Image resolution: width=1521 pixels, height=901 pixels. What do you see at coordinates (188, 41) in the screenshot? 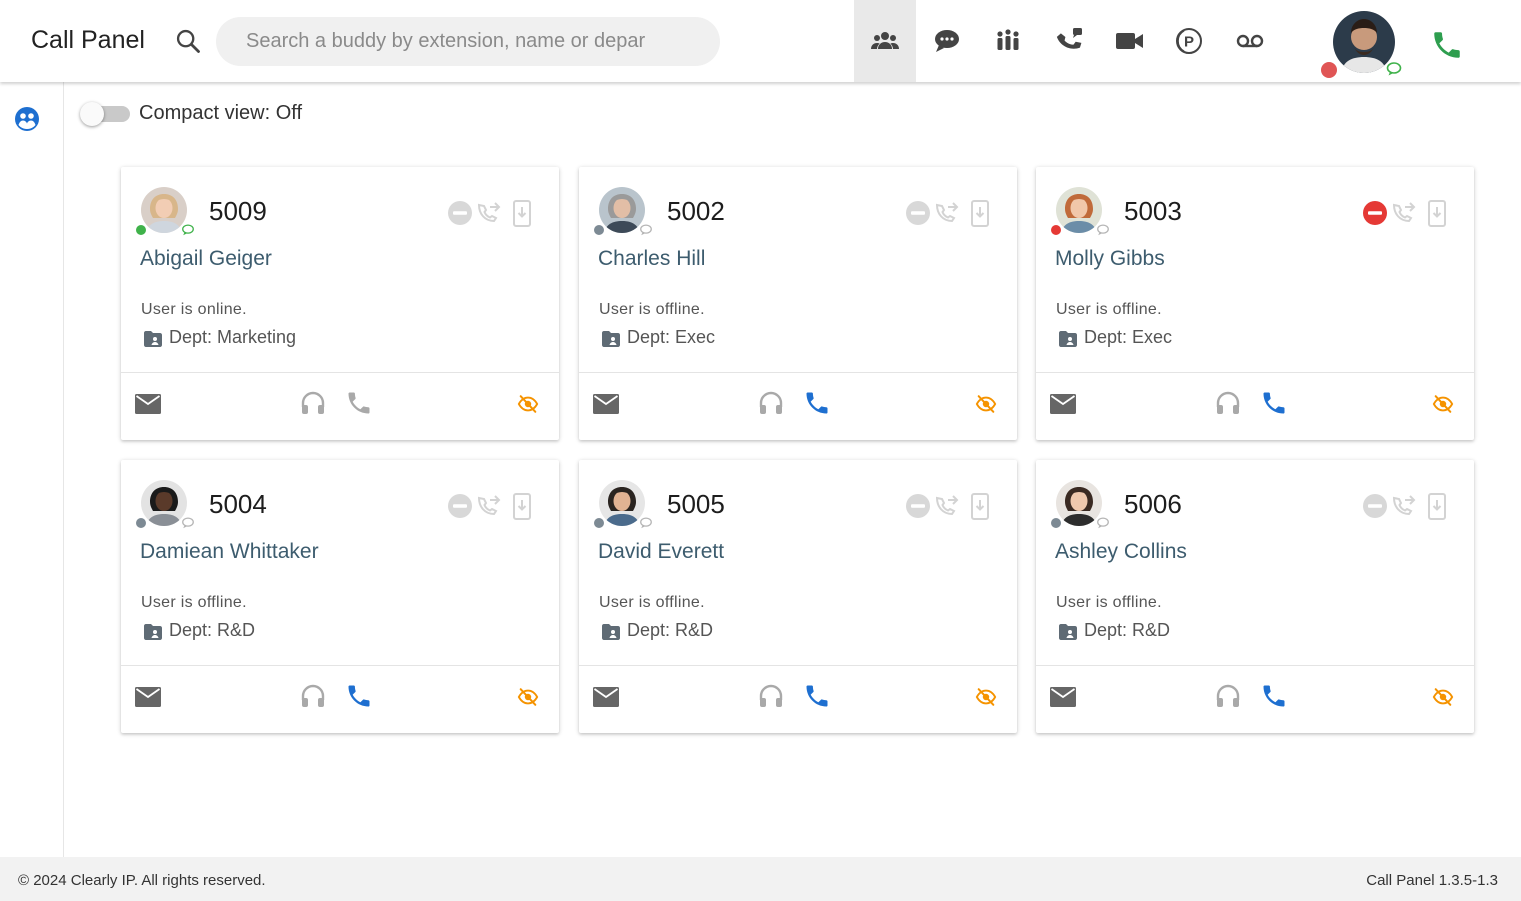
I see `search-icon` at bounding box center [188, 41].